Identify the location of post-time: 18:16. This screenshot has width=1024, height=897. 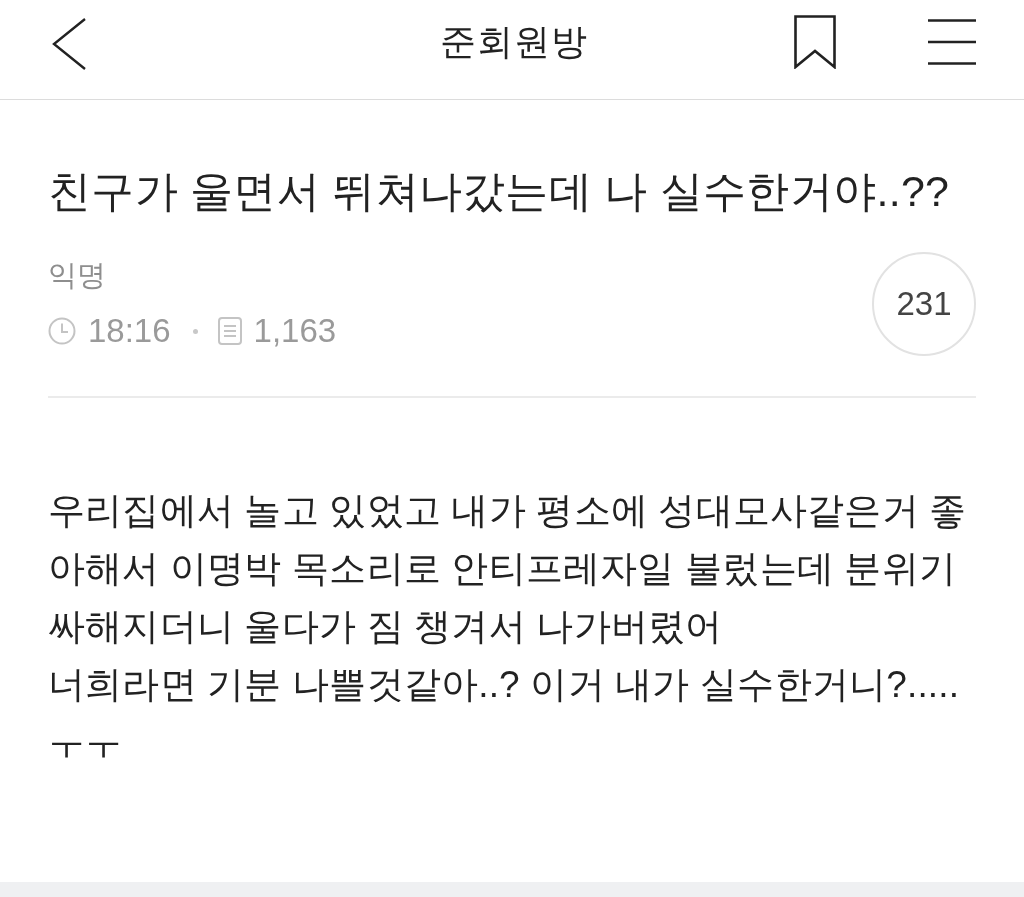
(129, 331).